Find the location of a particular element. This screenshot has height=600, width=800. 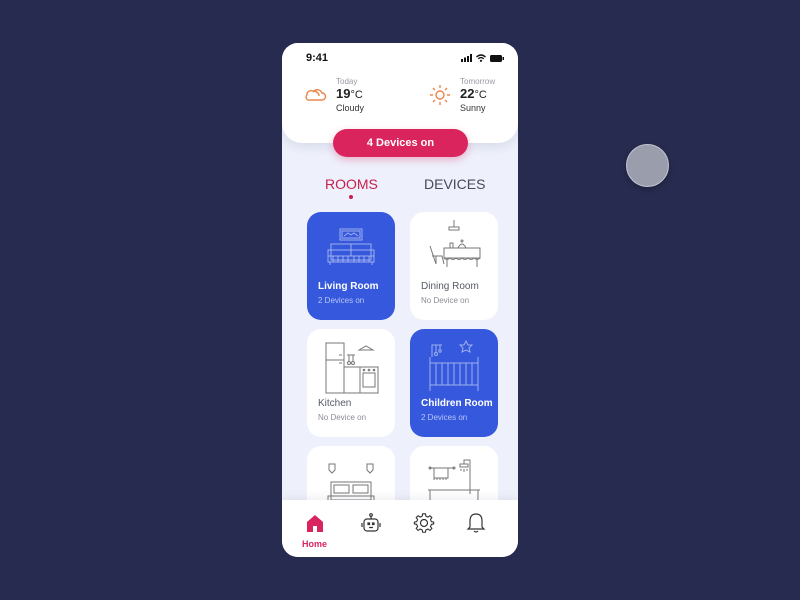

today-unit: °C is located at coordinates (356, 95).